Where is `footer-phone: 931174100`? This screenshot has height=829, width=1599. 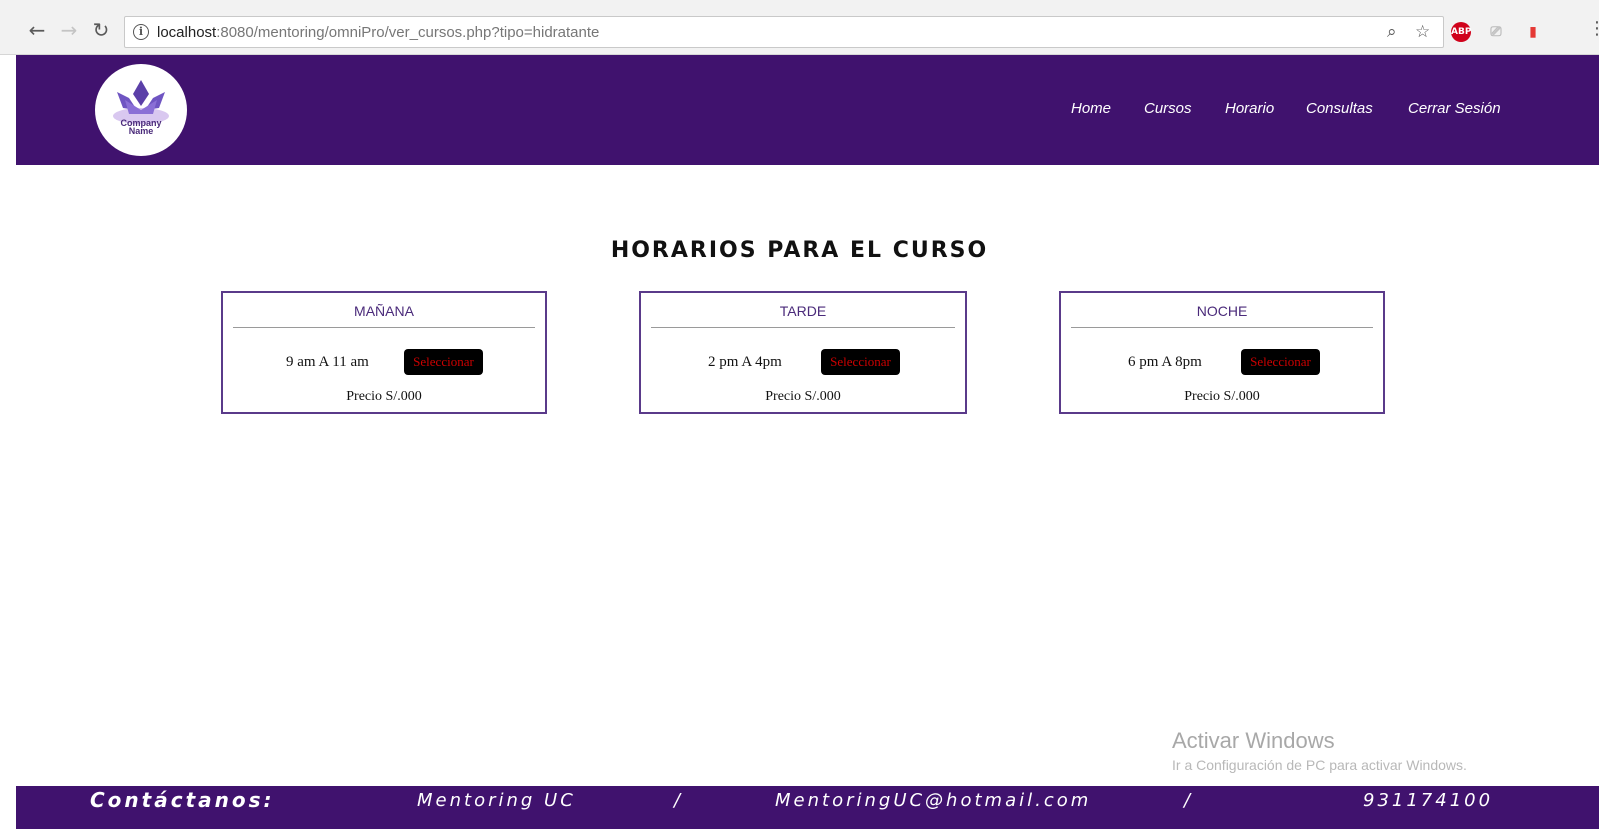
footer-phone: 931174100 is located at coordinates (1428, 800).